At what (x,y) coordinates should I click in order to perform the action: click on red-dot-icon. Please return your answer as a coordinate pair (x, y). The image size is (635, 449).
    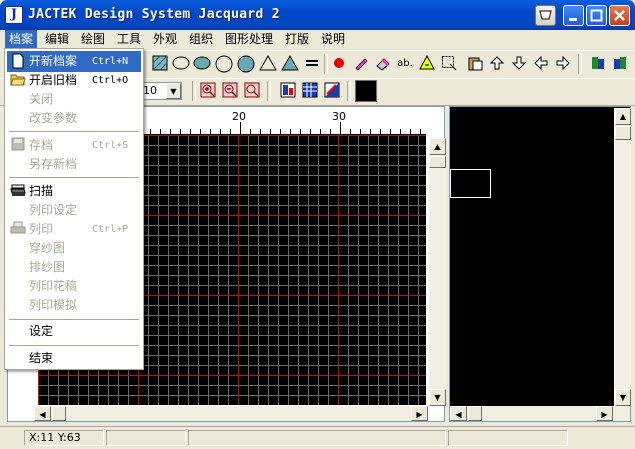
    Looking at the image, I should click on (339, 64).